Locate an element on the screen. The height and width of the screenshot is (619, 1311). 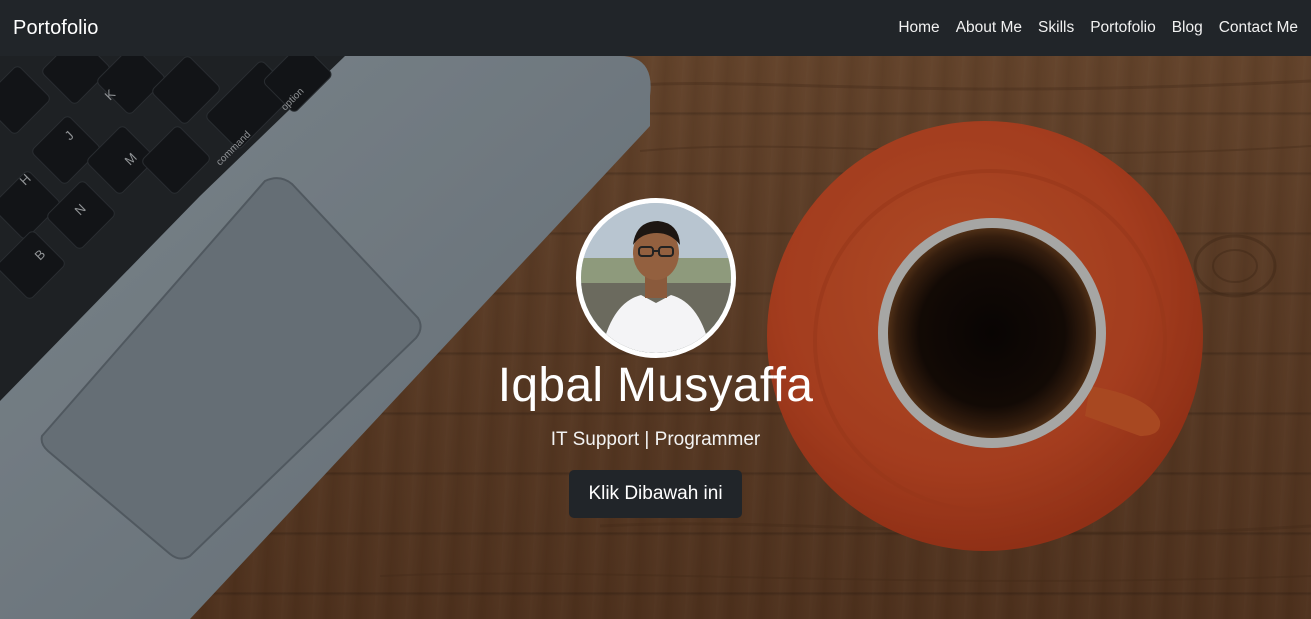
nav-link-blog: Blog is located at coordinates (1187, 28).